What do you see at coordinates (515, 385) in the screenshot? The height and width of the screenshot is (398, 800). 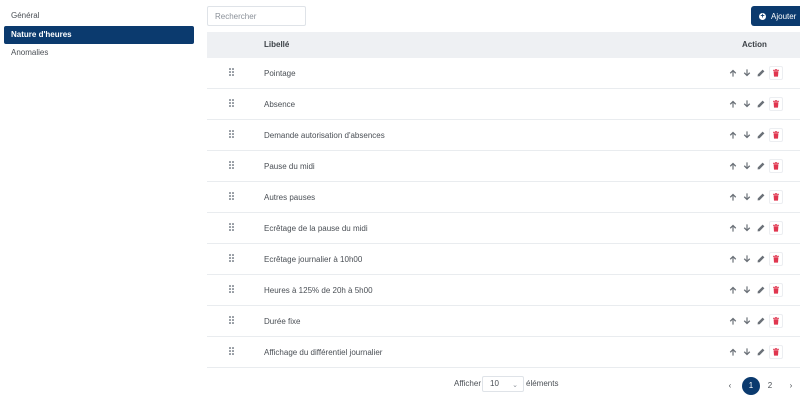 I see `chevron-down-icon: ⌄` at bounding box center [515, 385].